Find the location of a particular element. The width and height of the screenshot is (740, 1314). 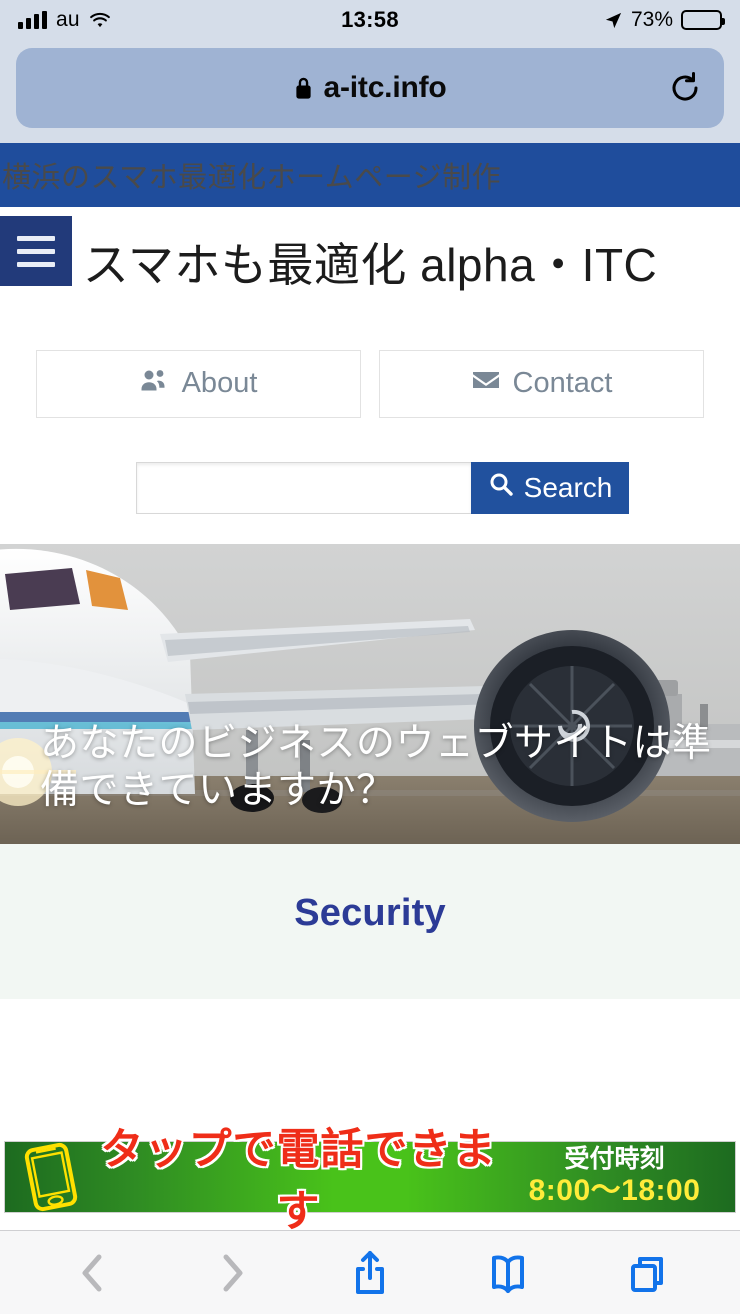

page-title: スマホも最適化 alpha・ITC is located at coordinates (370, 265).